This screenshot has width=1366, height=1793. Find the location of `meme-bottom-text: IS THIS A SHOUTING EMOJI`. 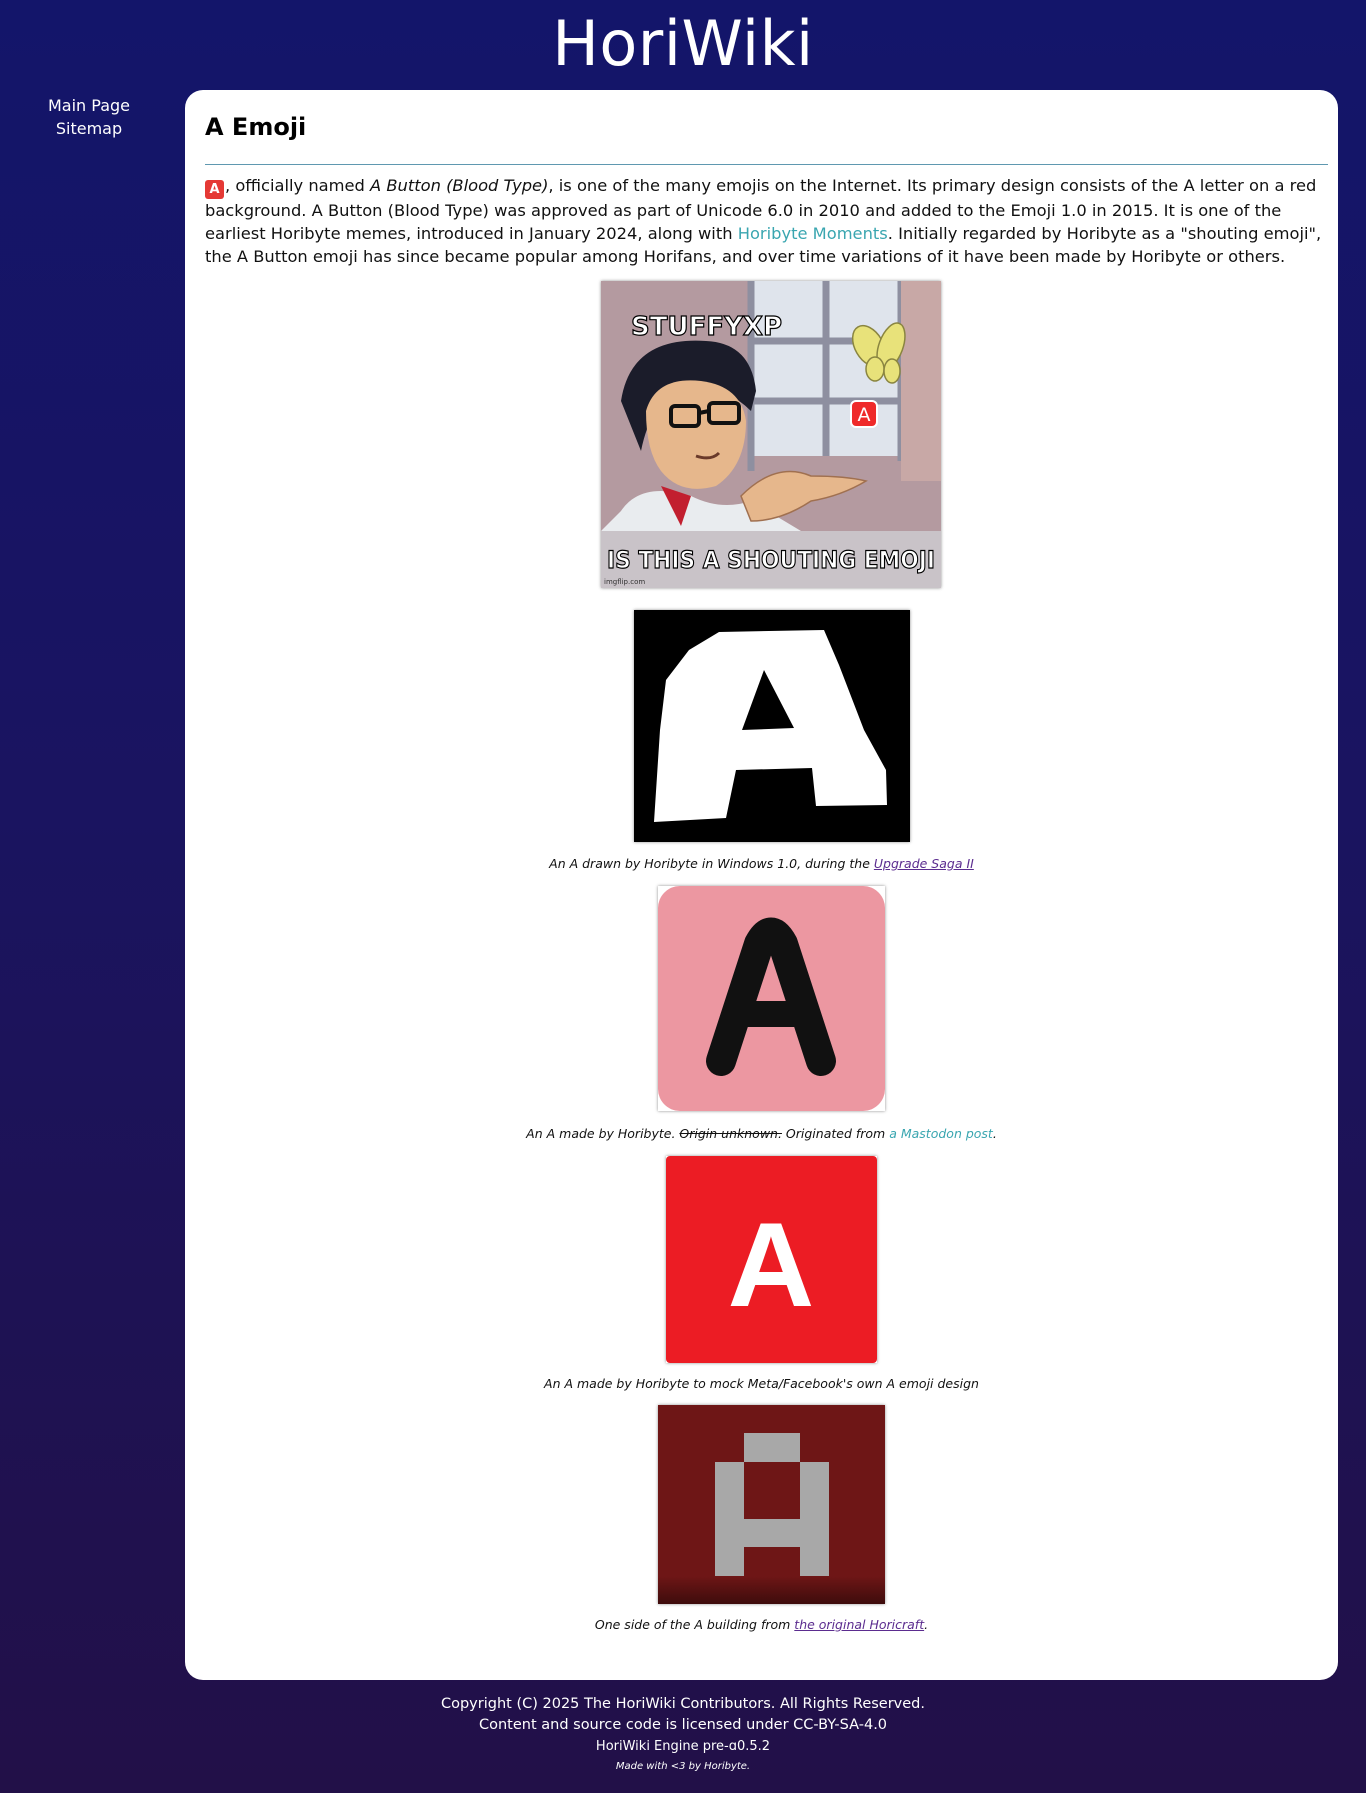

meme-bottom-text: IS THIS A SHOUTING EMOJI is located at coordinates (771, 560).